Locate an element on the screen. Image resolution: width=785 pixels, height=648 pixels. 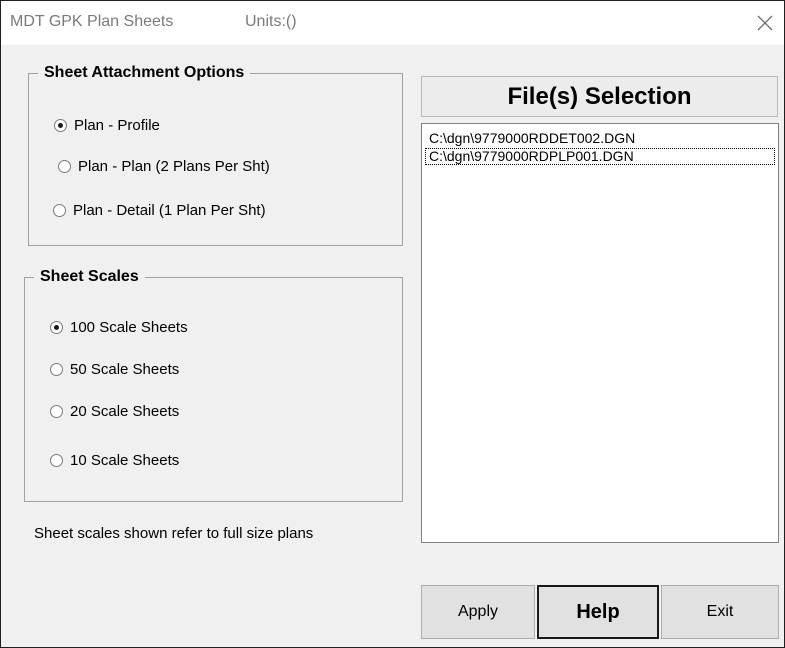
apply-button: Apply is located at coordinates (478, 612).